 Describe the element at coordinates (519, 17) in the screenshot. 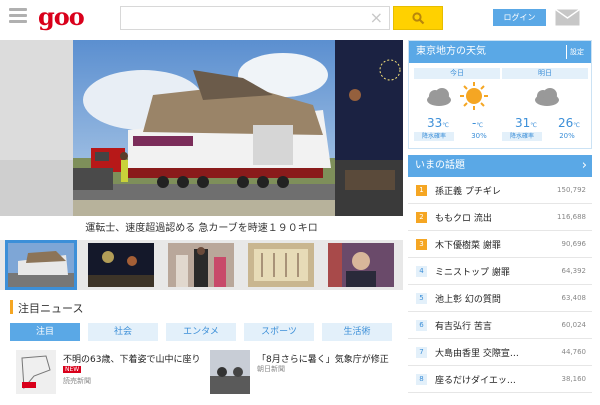

I see `login-button: ログイン` at that location.